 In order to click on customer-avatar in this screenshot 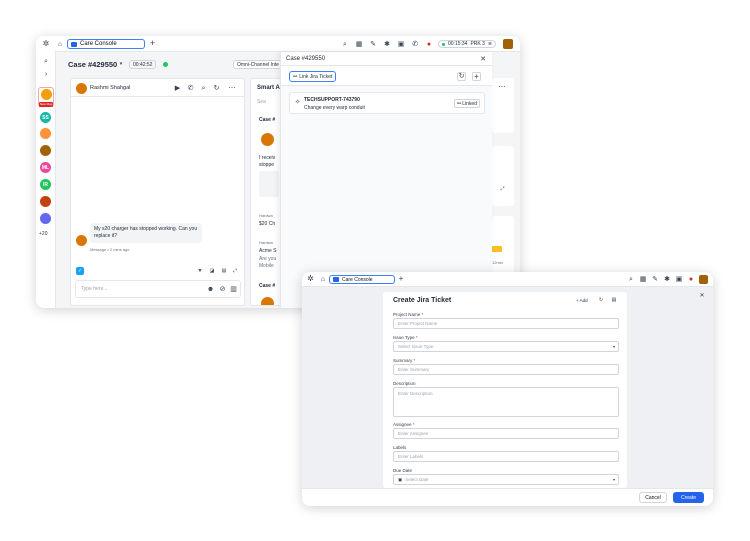, I will do `click(81, 88)`.